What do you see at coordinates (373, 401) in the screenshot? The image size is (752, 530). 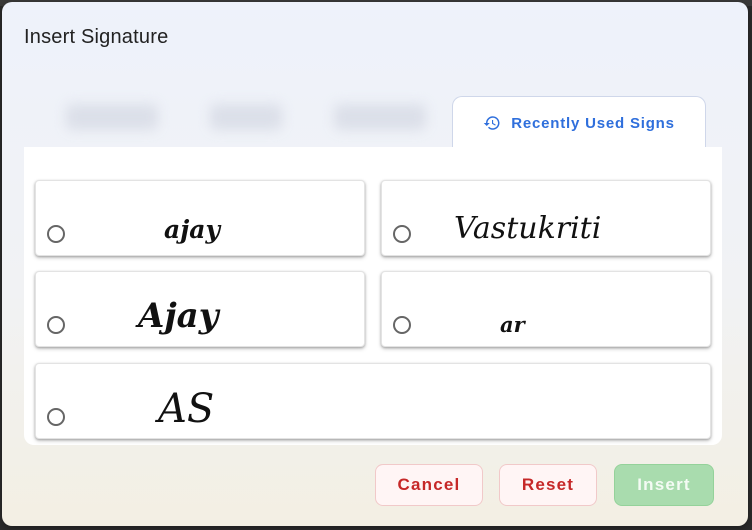 I see `signature-card-as: AS` at bounding box center [373, 401].